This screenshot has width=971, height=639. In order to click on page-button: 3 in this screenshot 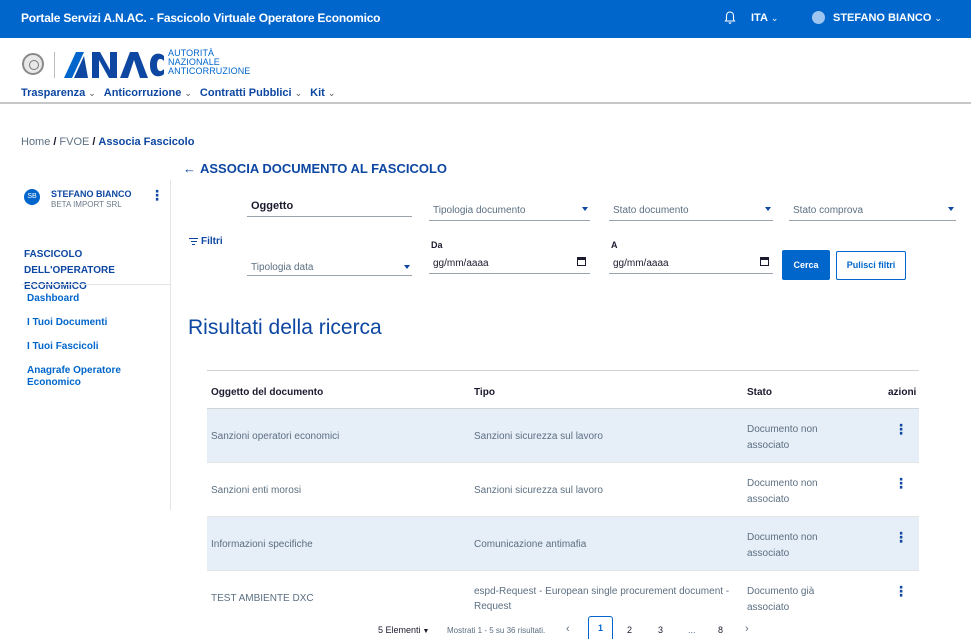, I will do `click(660, 630)`.